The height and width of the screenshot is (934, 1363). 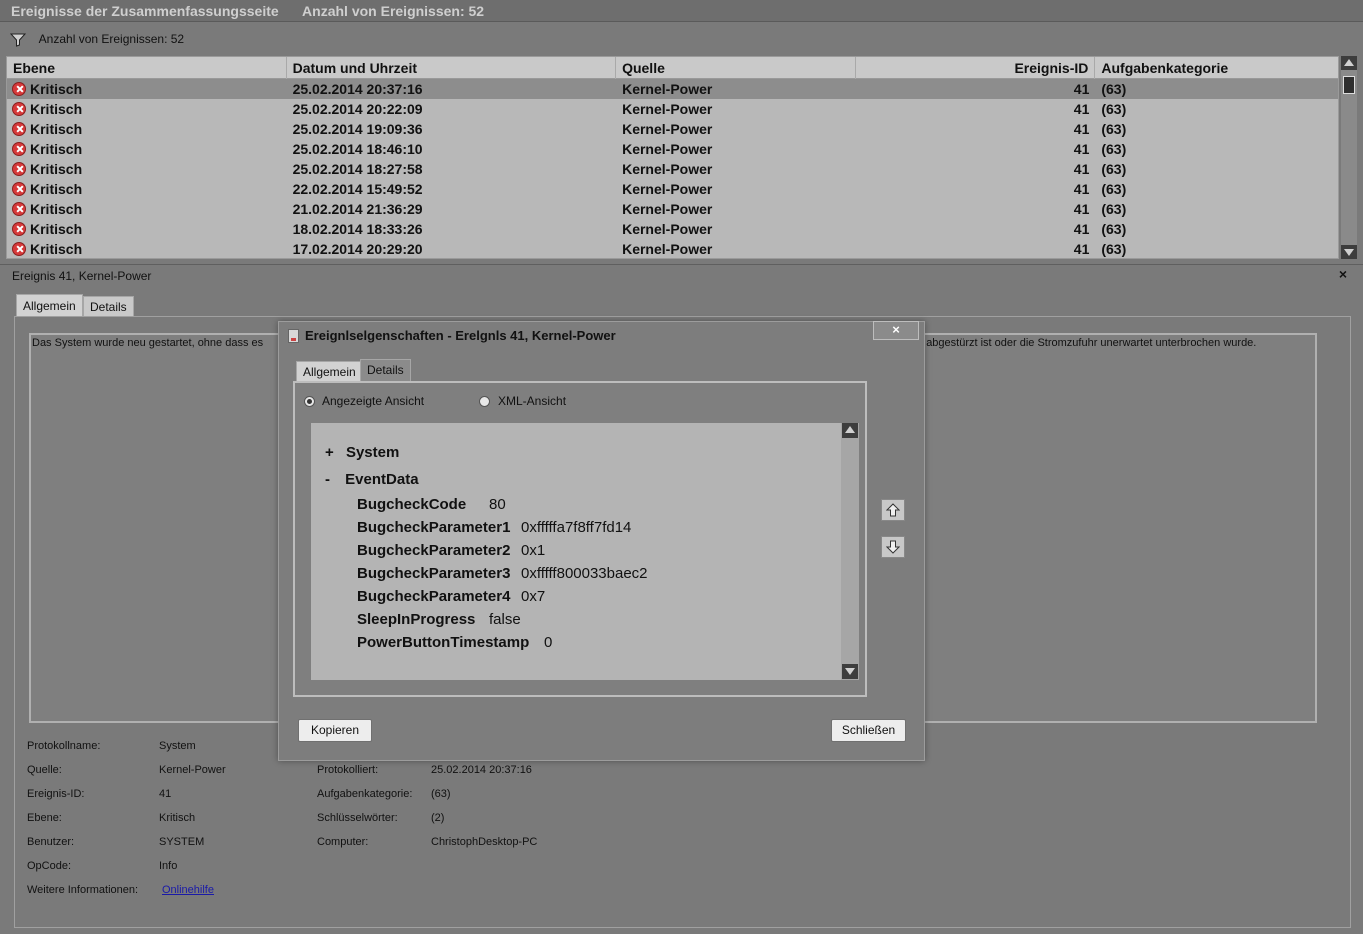 What do you see at coordinates (1349, 157) in the screenshot?
I see `table-scrollbar` at bounding box center [1349, 157].